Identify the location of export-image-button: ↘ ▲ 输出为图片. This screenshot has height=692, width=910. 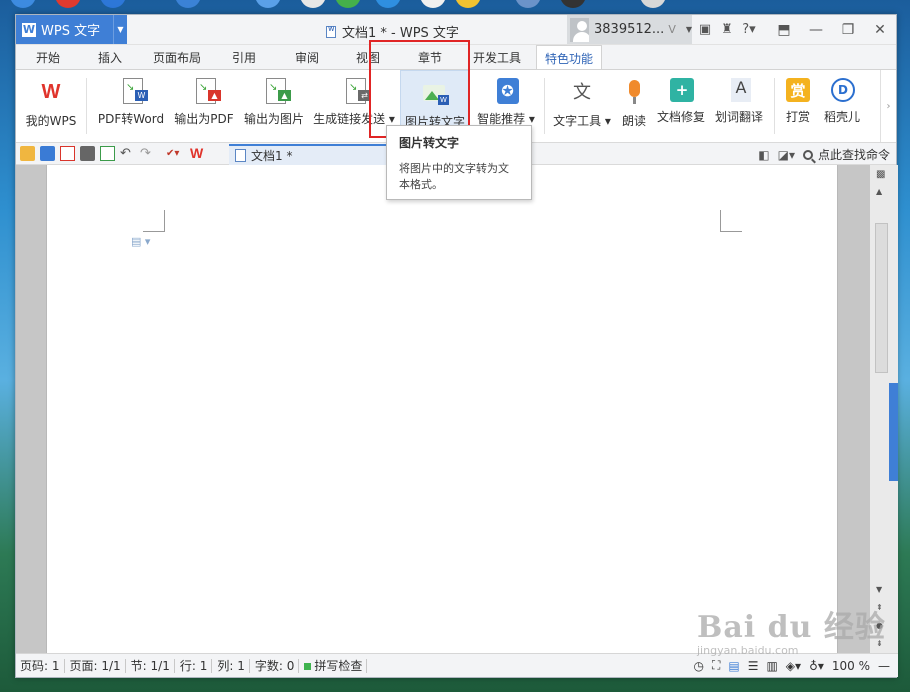
(274, 106).